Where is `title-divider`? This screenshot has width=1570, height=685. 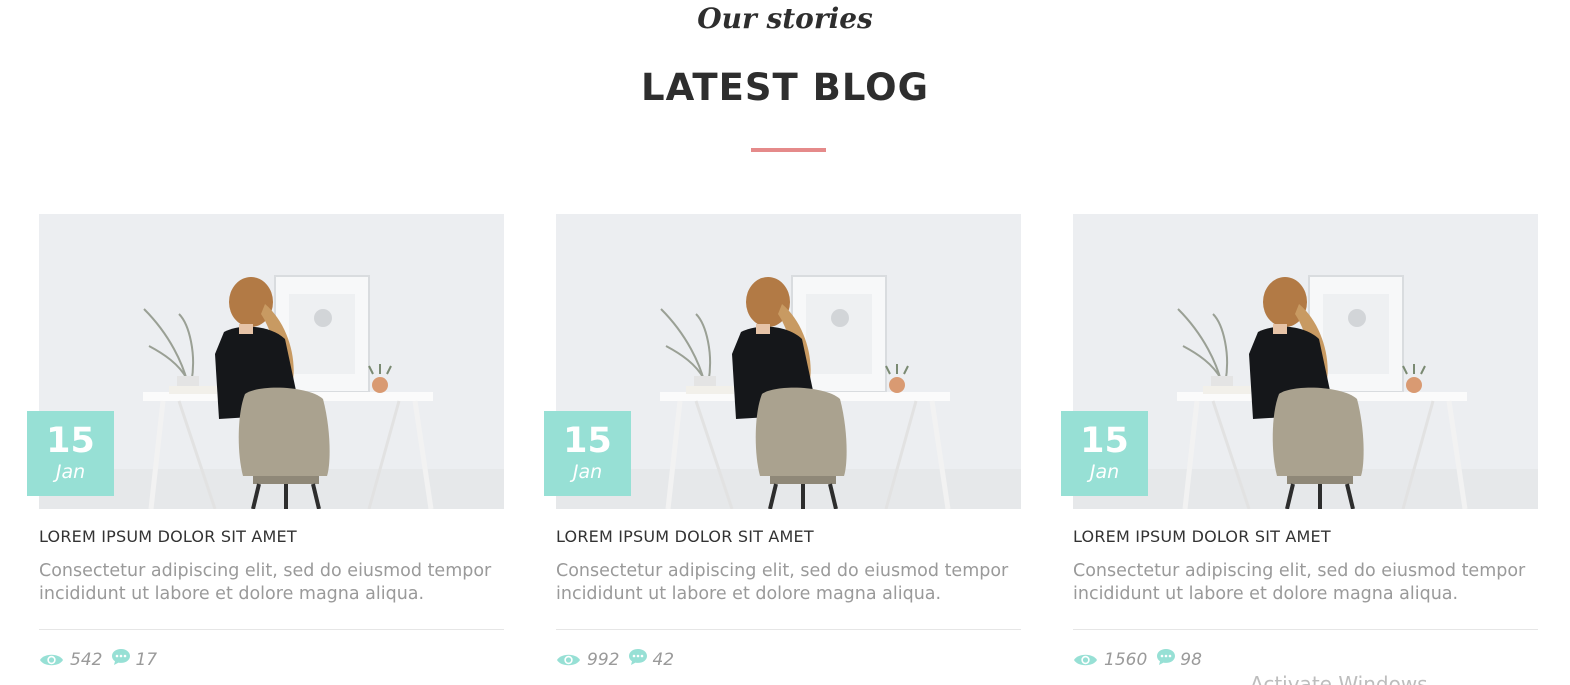
title-divider is located at coordinates (788, 150).